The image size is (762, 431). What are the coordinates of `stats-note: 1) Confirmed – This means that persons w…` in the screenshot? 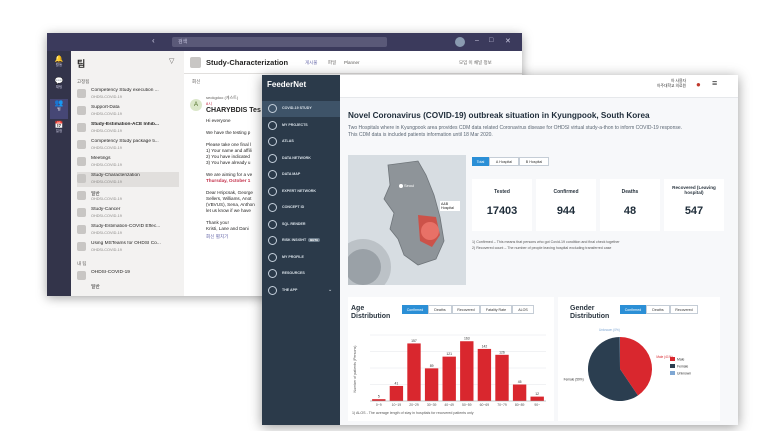 It's located at (546, 242).